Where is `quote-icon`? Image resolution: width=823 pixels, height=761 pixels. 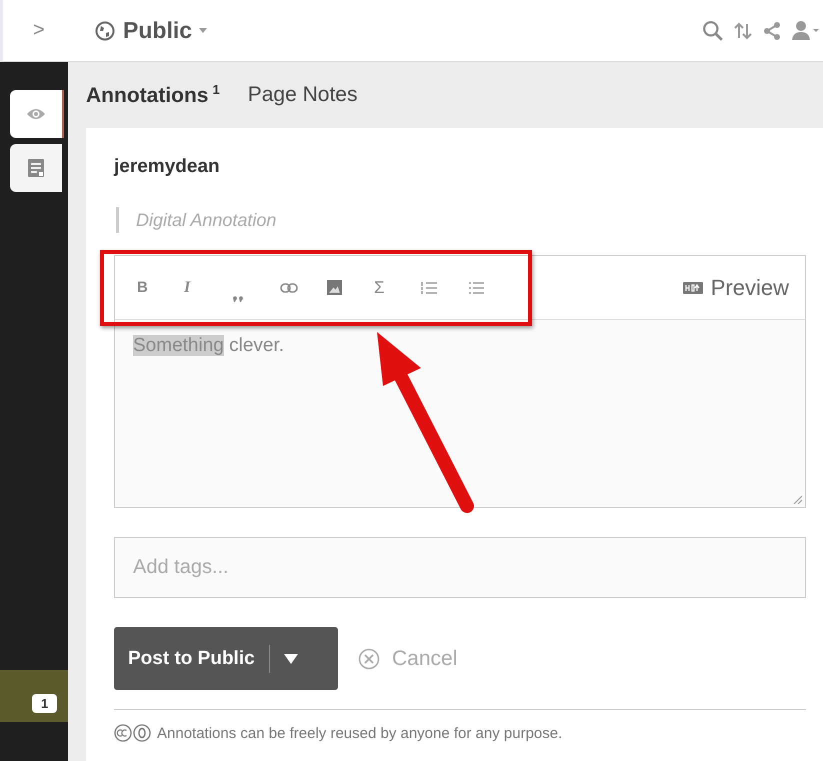
quote-icon is located at coordinates (239, 298).